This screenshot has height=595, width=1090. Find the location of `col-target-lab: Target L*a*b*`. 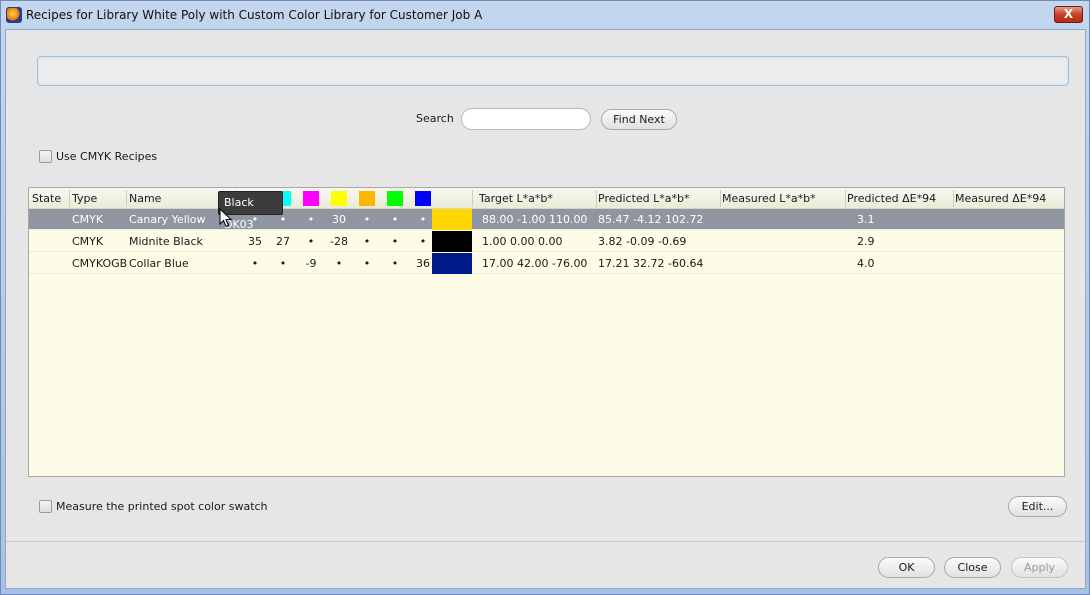

col-target-lab: Target L*a*b* is located at coordinates (516, 198).